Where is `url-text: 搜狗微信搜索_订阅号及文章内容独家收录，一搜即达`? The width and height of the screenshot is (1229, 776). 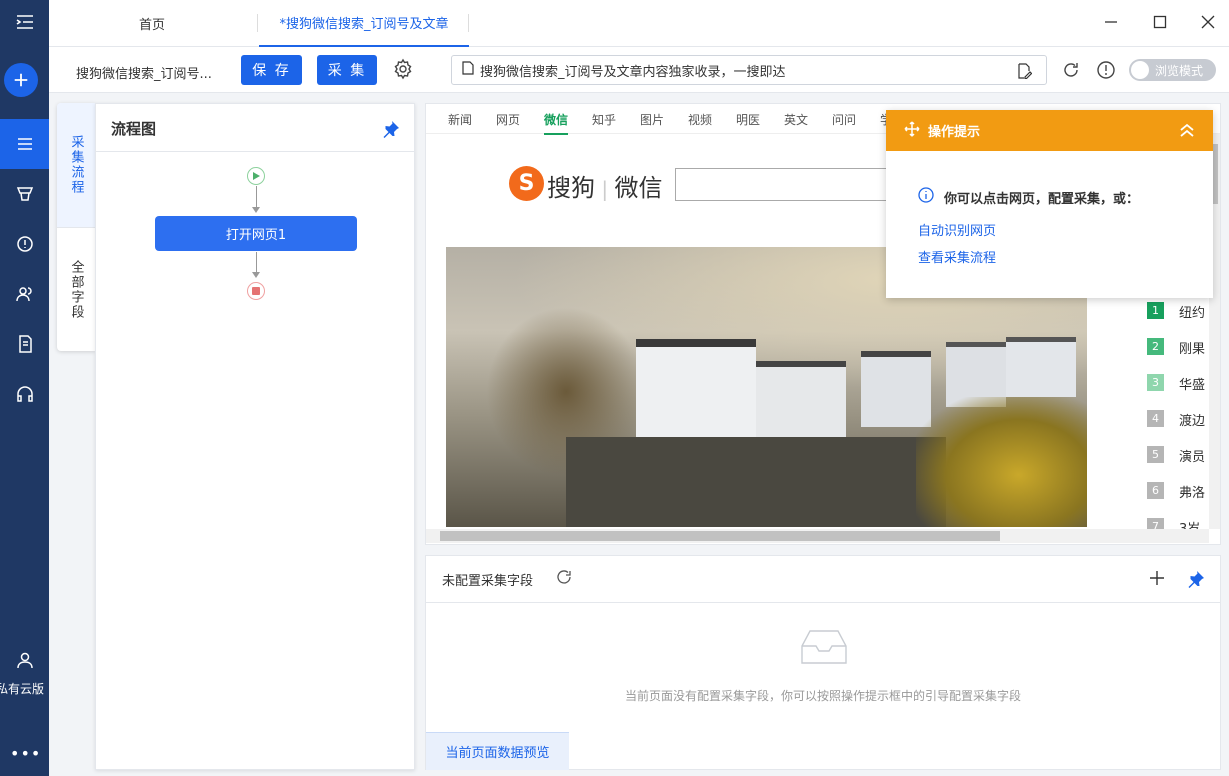 url-text: 搜狗微信搜索_订阅号及文章内容独家收录，一搜即达 is located at coordinates (633, 72).